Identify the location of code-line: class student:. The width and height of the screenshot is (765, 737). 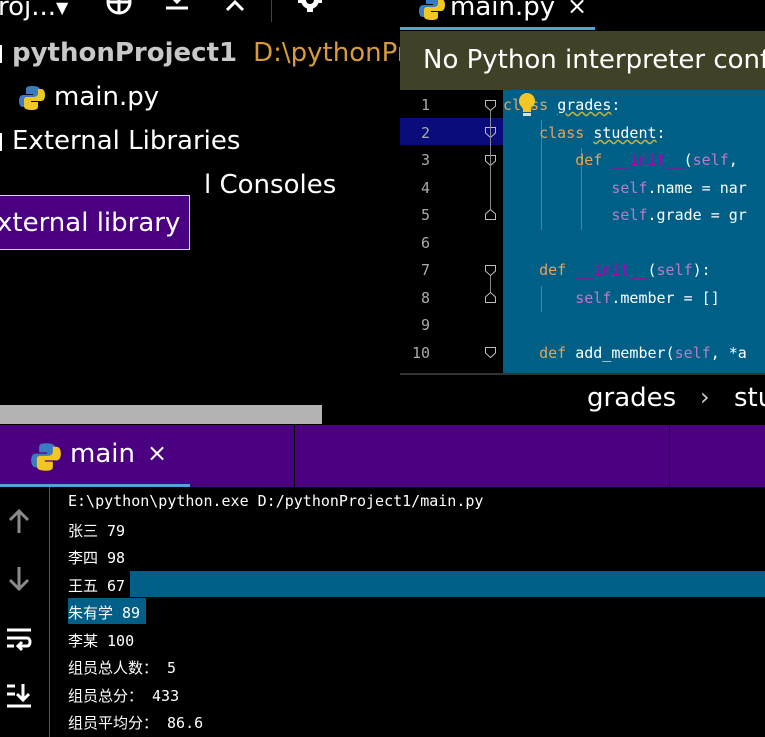
(602, 133).